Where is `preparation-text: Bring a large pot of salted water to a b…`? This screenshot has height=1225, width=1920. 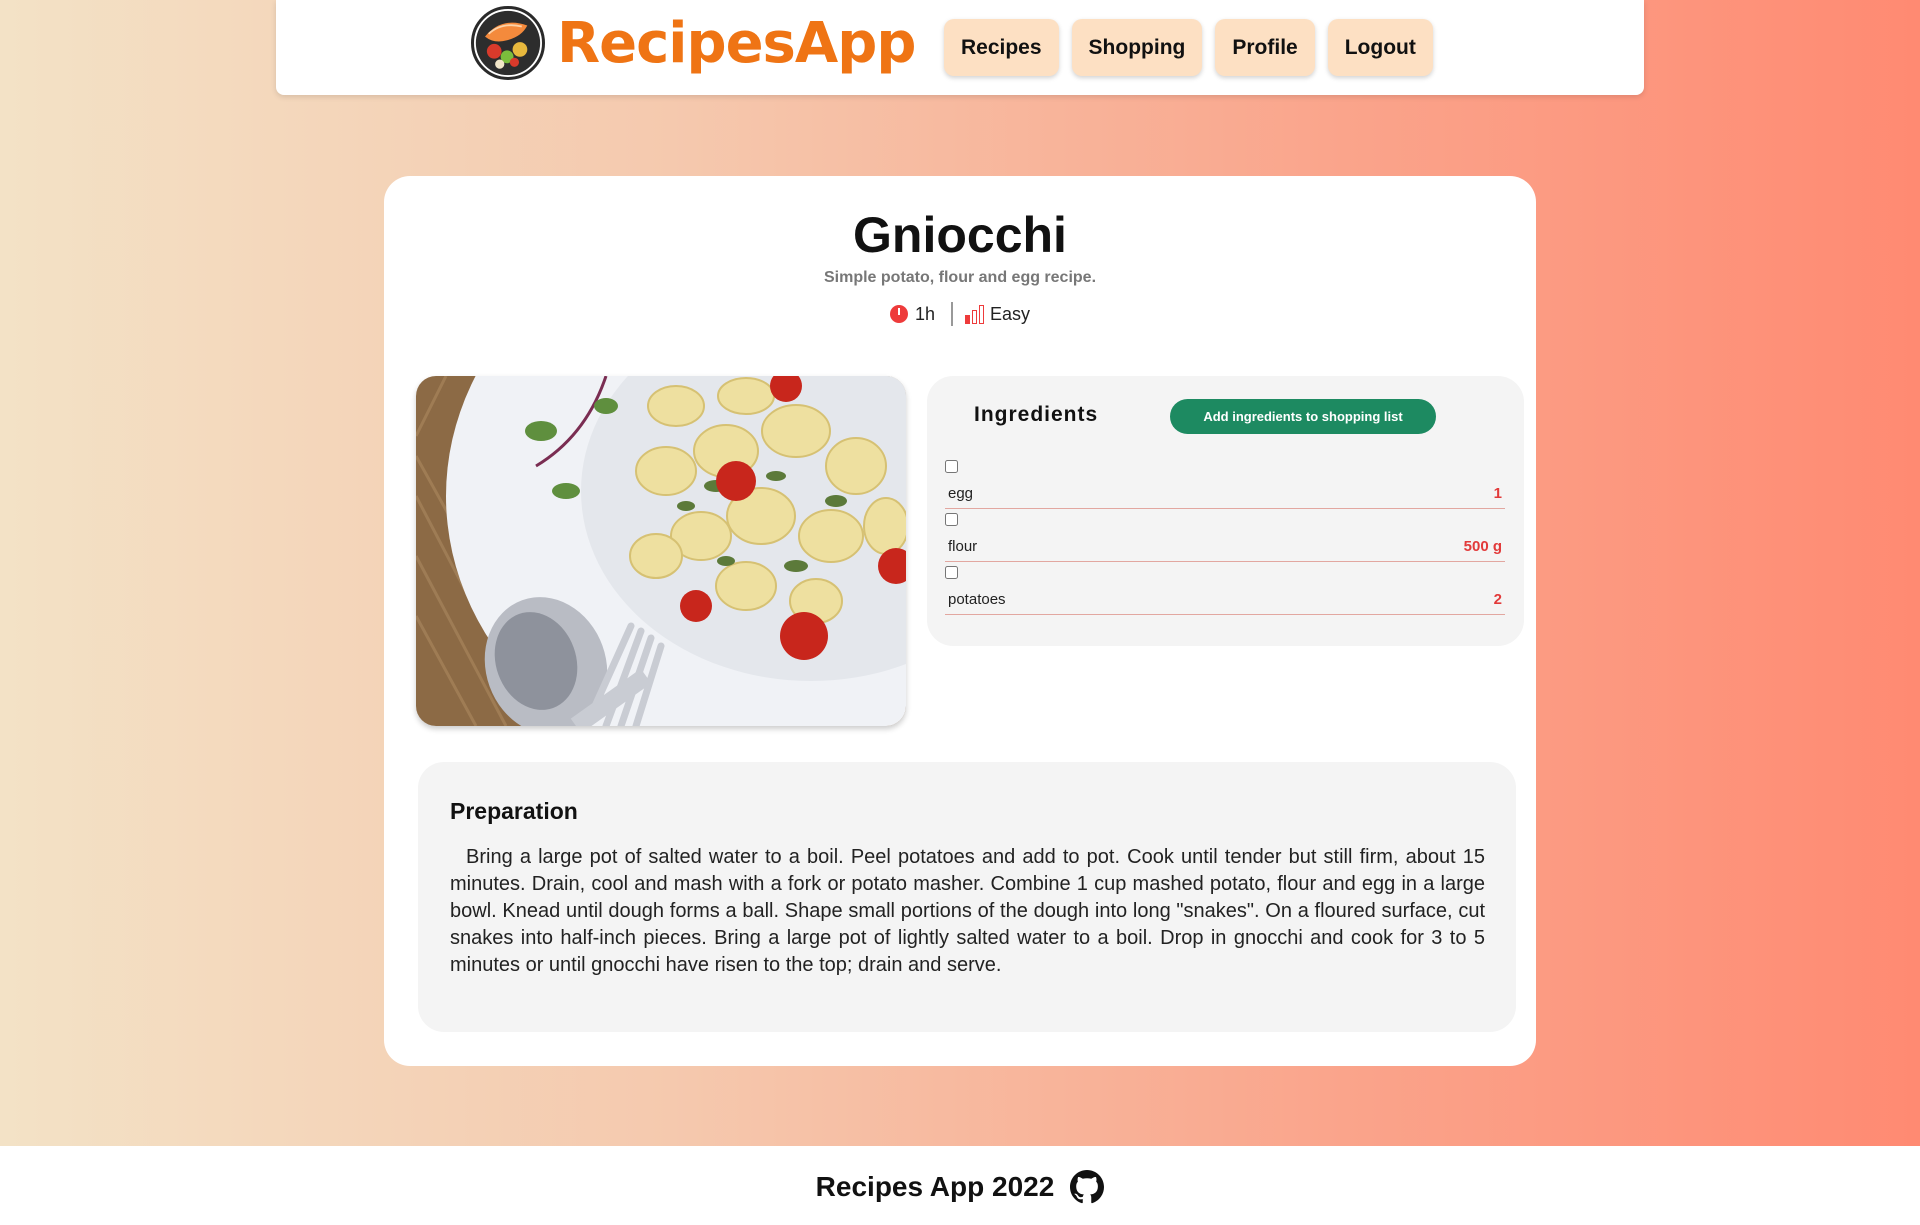
preparation-text: Bring a large pot of salted water to a b… is located at coordinates (967, 911).